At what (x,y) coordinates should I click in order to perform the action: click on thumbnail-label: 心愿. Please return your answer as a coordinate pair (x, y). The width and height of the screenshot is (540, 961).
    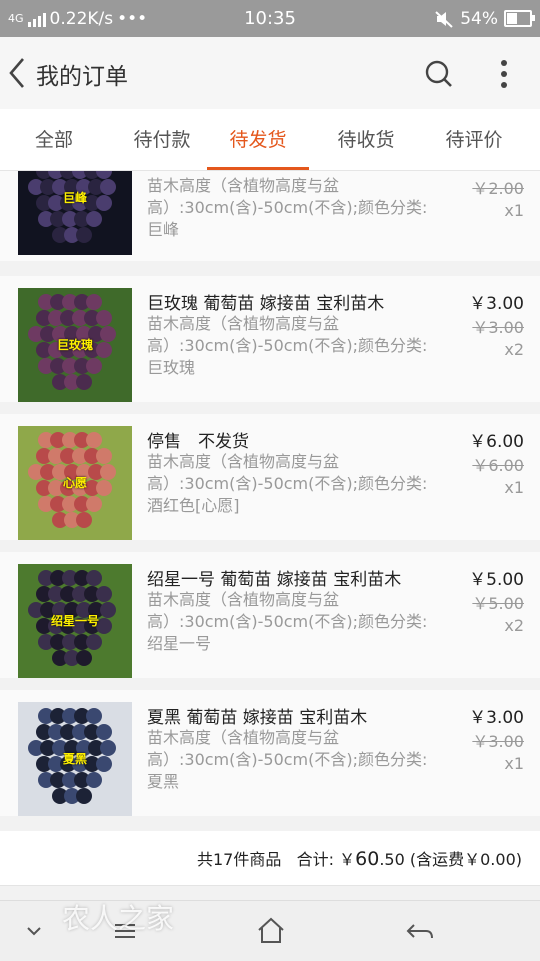
    Looking at the image, I should click on (74, 483).